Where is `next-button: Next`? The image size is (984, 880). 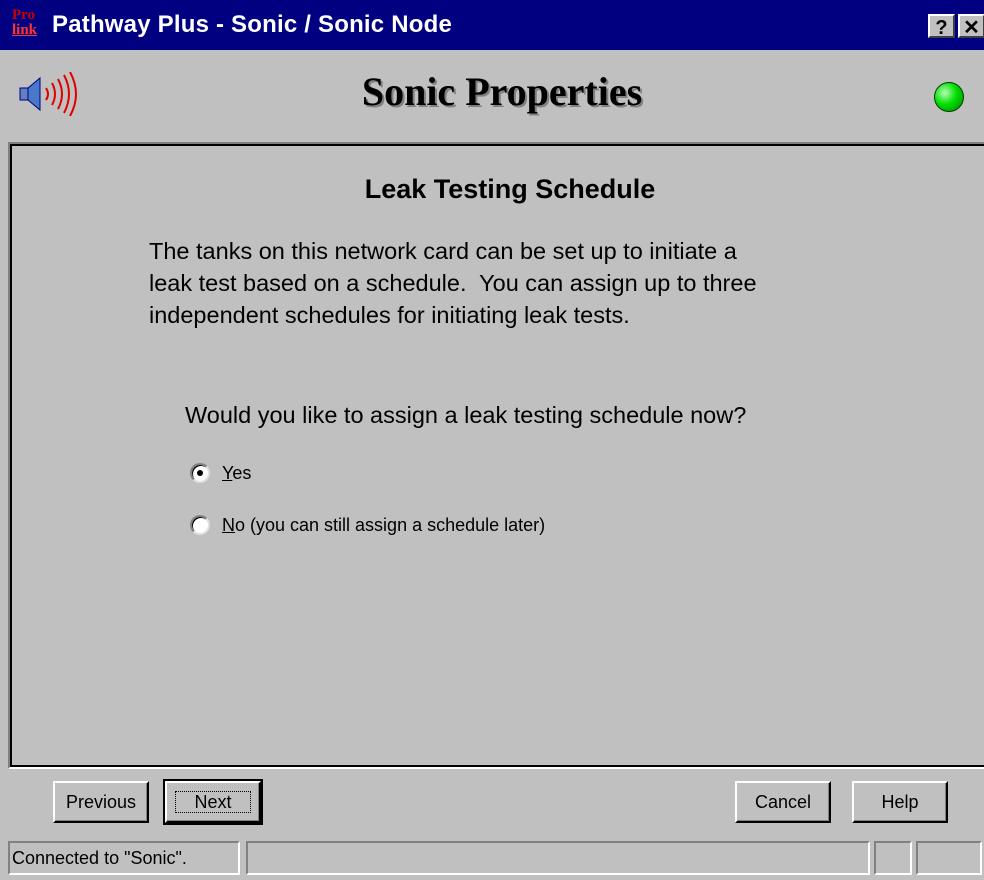 next-button: Next is located at coordinates (213, 802).